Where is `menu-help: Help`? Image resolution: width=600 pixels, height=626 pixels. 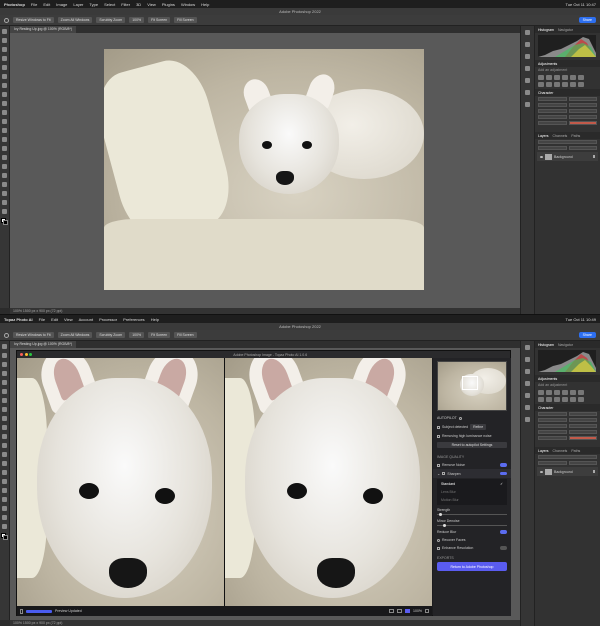 menu-help: Help is located at coordinates (155, 319).